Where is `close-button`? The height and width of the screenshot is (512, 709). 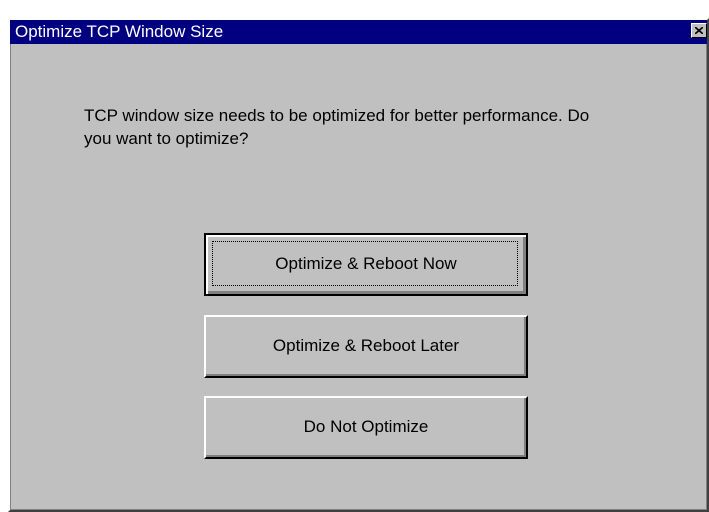 close-button is located at coordinates (699, 30).